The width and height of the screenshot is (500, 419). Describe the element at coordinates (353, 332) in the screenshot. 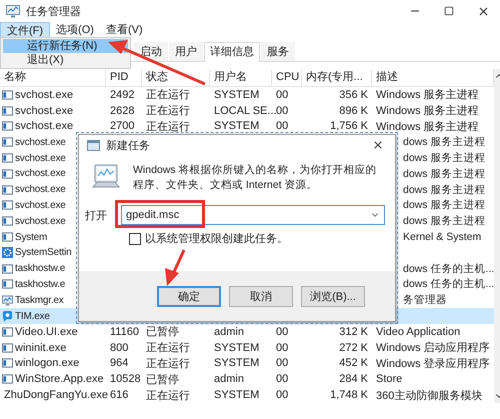

I see `table-cell-text: 312 K` at that location.